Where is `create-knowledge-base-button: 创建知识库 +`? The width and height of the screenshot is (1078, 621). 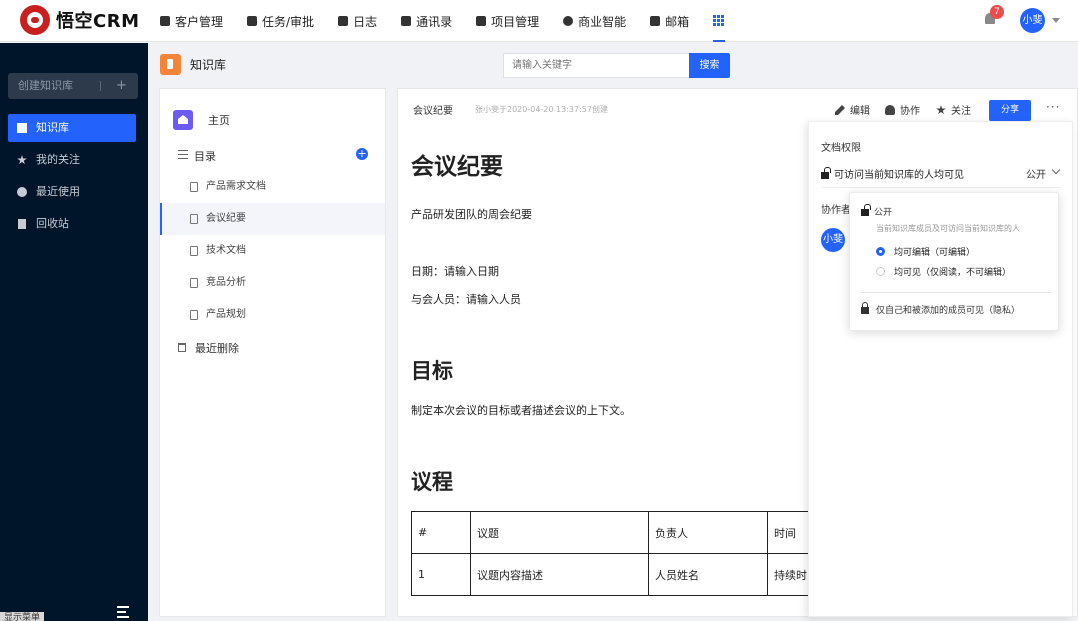 create-knowledge-base-button: 创建知识库 + is located at coordinates (73, 86).